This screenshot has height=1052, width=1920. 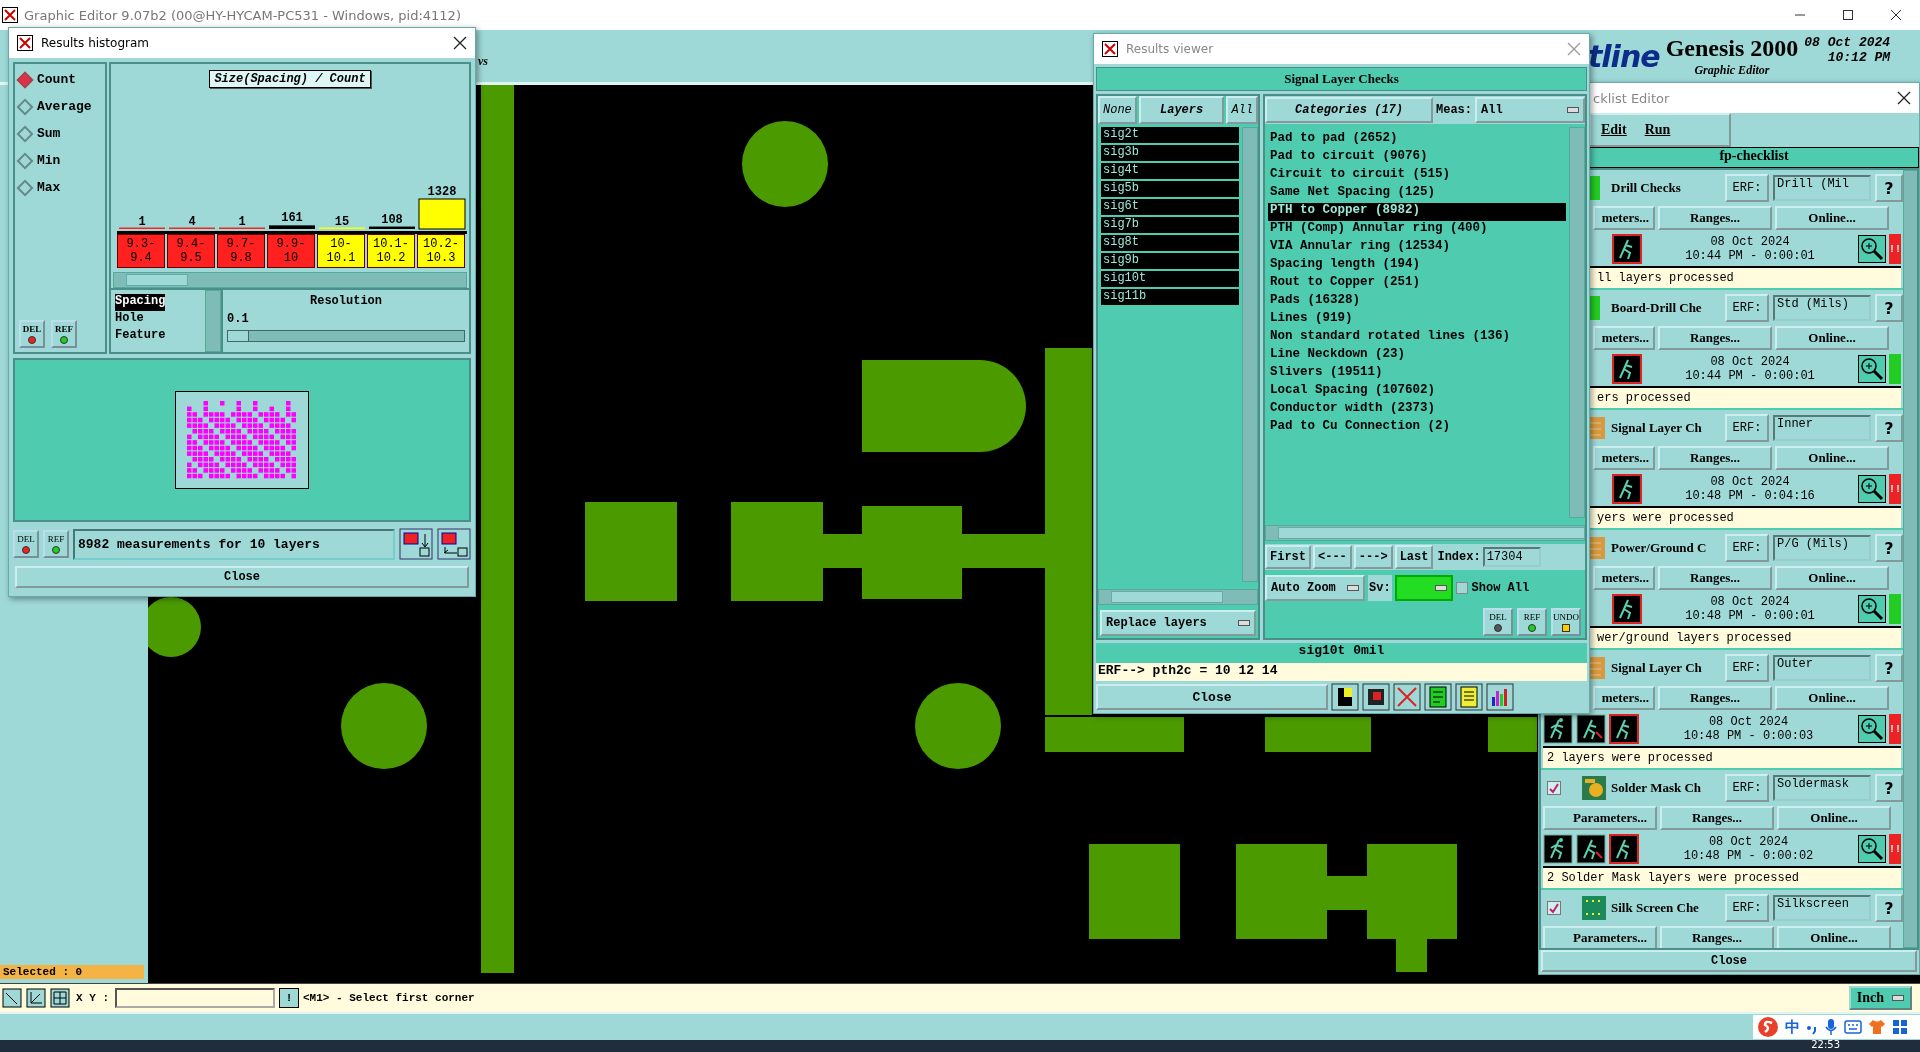 What do you see at coordinates (392, 219) in the screenshot?
I see `bar-value-label: 108` at bounding box center [392, 219].